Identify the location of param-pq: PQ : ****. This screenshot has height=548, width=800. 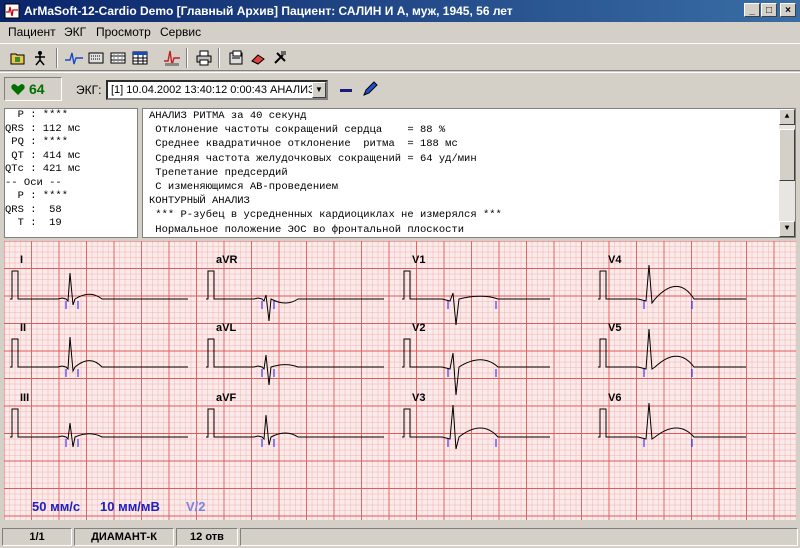
(37, 142).